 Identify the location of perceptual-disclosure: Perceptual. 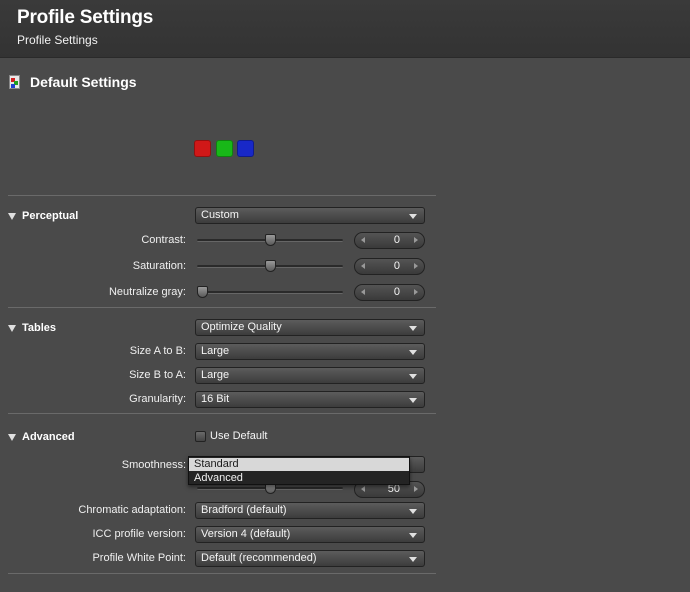
(43, 216).